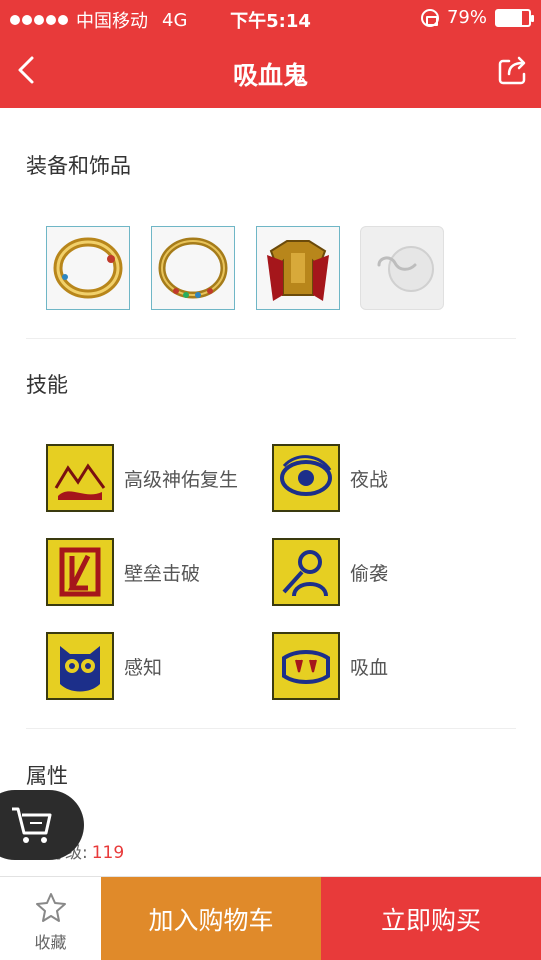  I want to click on jeweled-ring-icon, so click(193, 268).